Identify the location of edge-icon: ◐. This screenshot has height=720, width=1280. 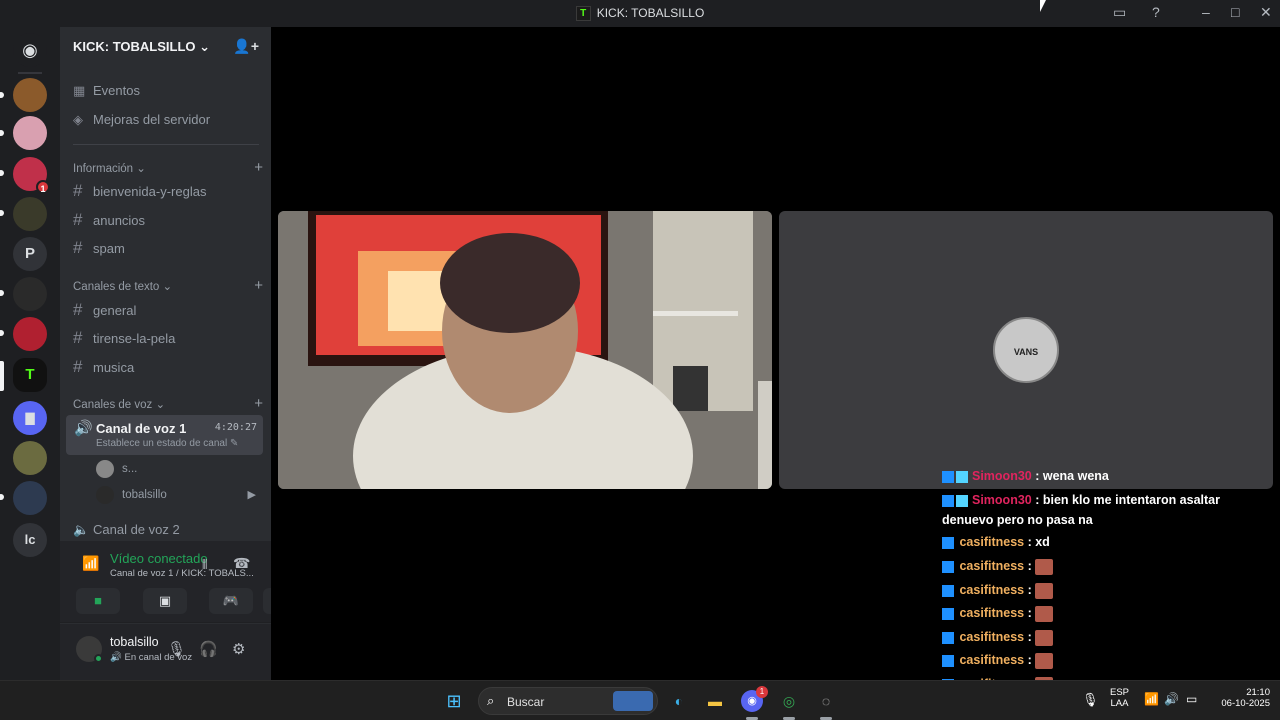
(679, 701).